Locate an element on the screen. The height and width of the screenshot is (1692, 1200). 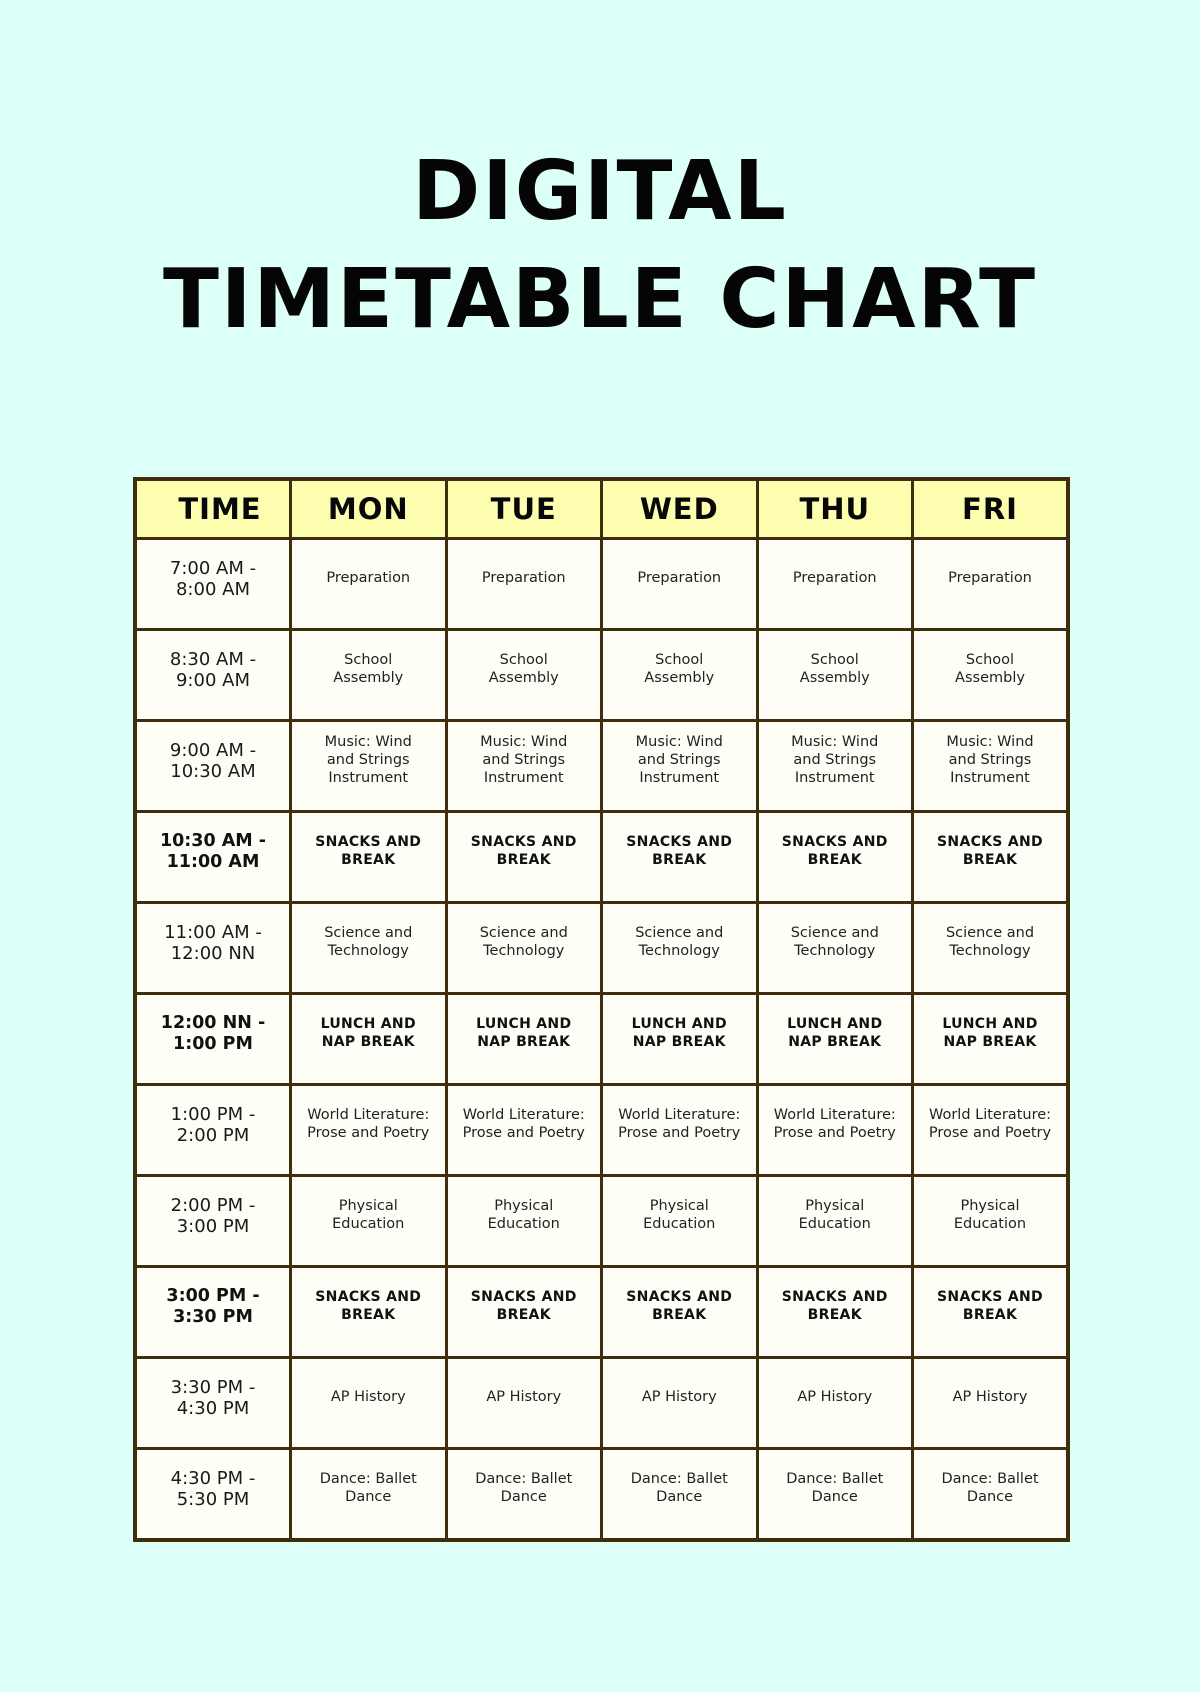
schedule-cell-wed: Physical Education is located at coordinates (679, 1221).